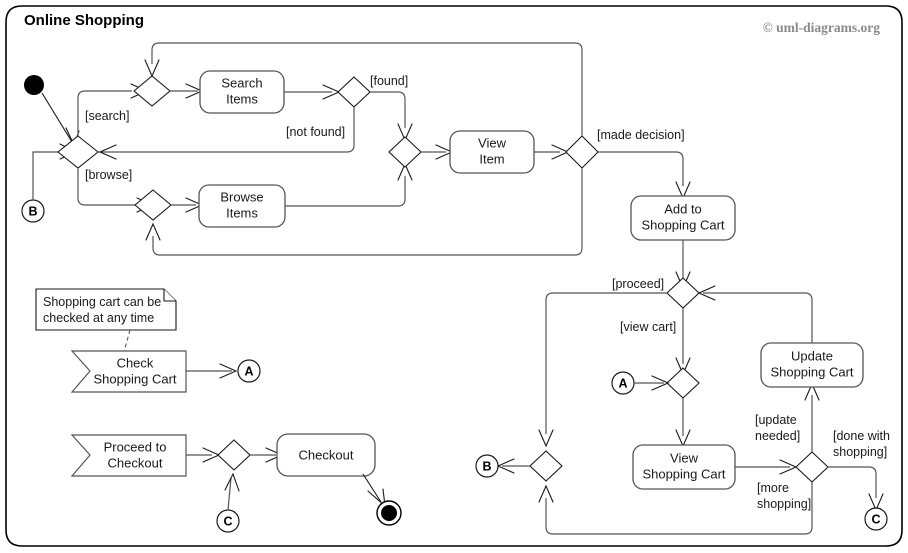  I want to click on edge-made-decision-to-add-cart, so click(641, 168).